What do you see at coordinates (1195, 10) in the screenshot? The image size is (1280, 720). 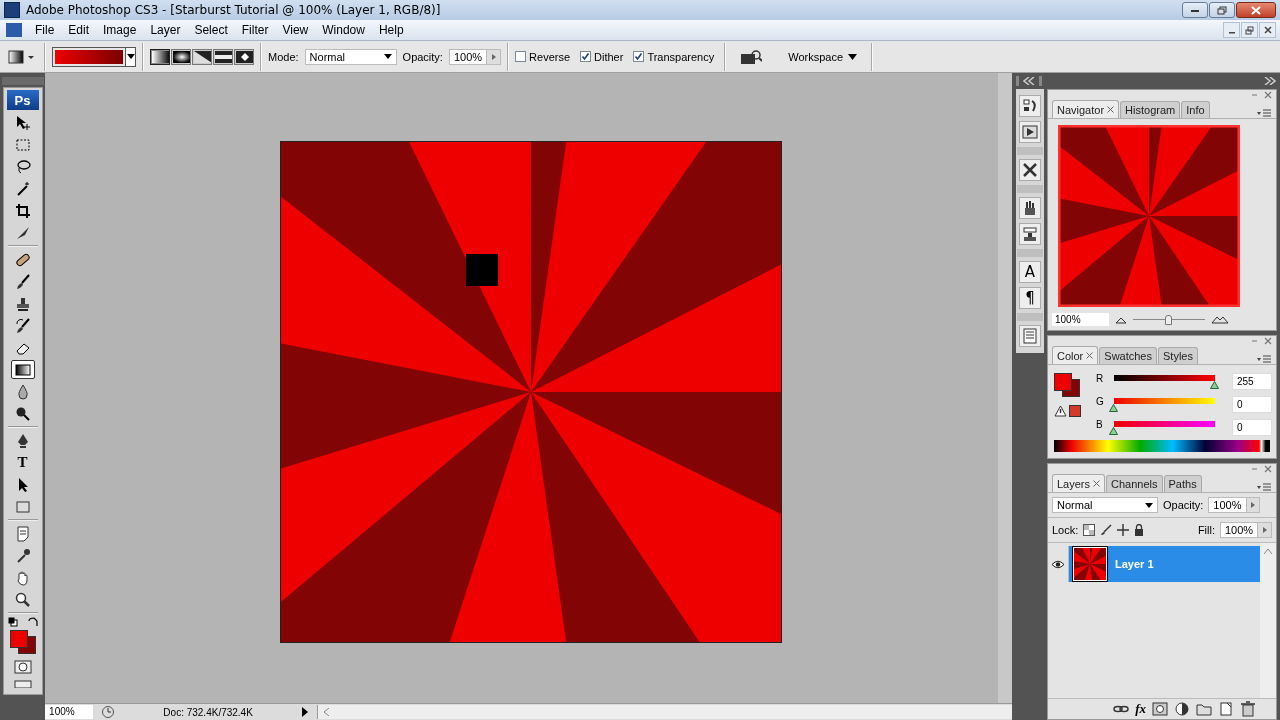 I see `minimize-button` at bounding box center [1195, 10].